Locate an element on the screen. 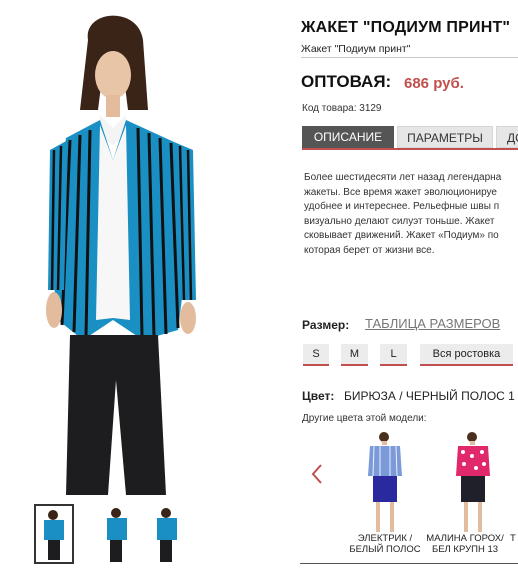 The height and width of the screenshot is (569, 518). tabs-underline is located at coordinates (410, 149).